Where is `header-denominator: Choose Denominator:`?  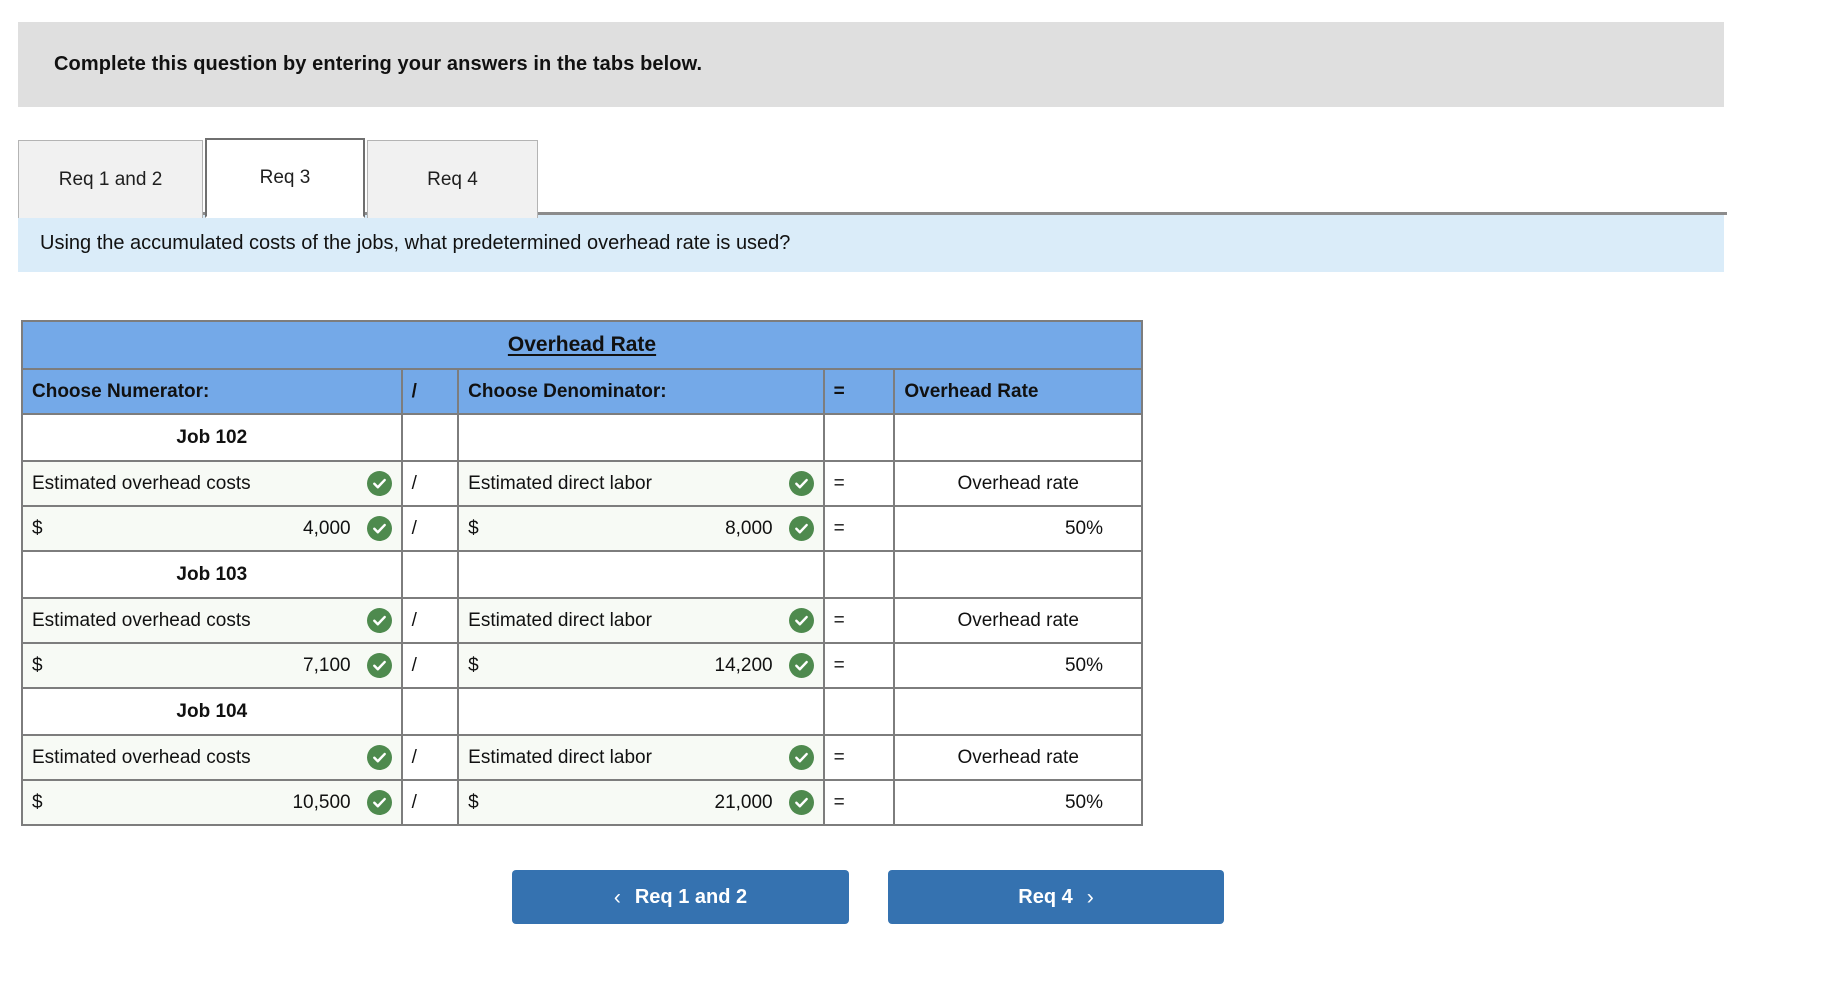
header-denominator: Choose Denominator: is located at coordinates (641, 391).